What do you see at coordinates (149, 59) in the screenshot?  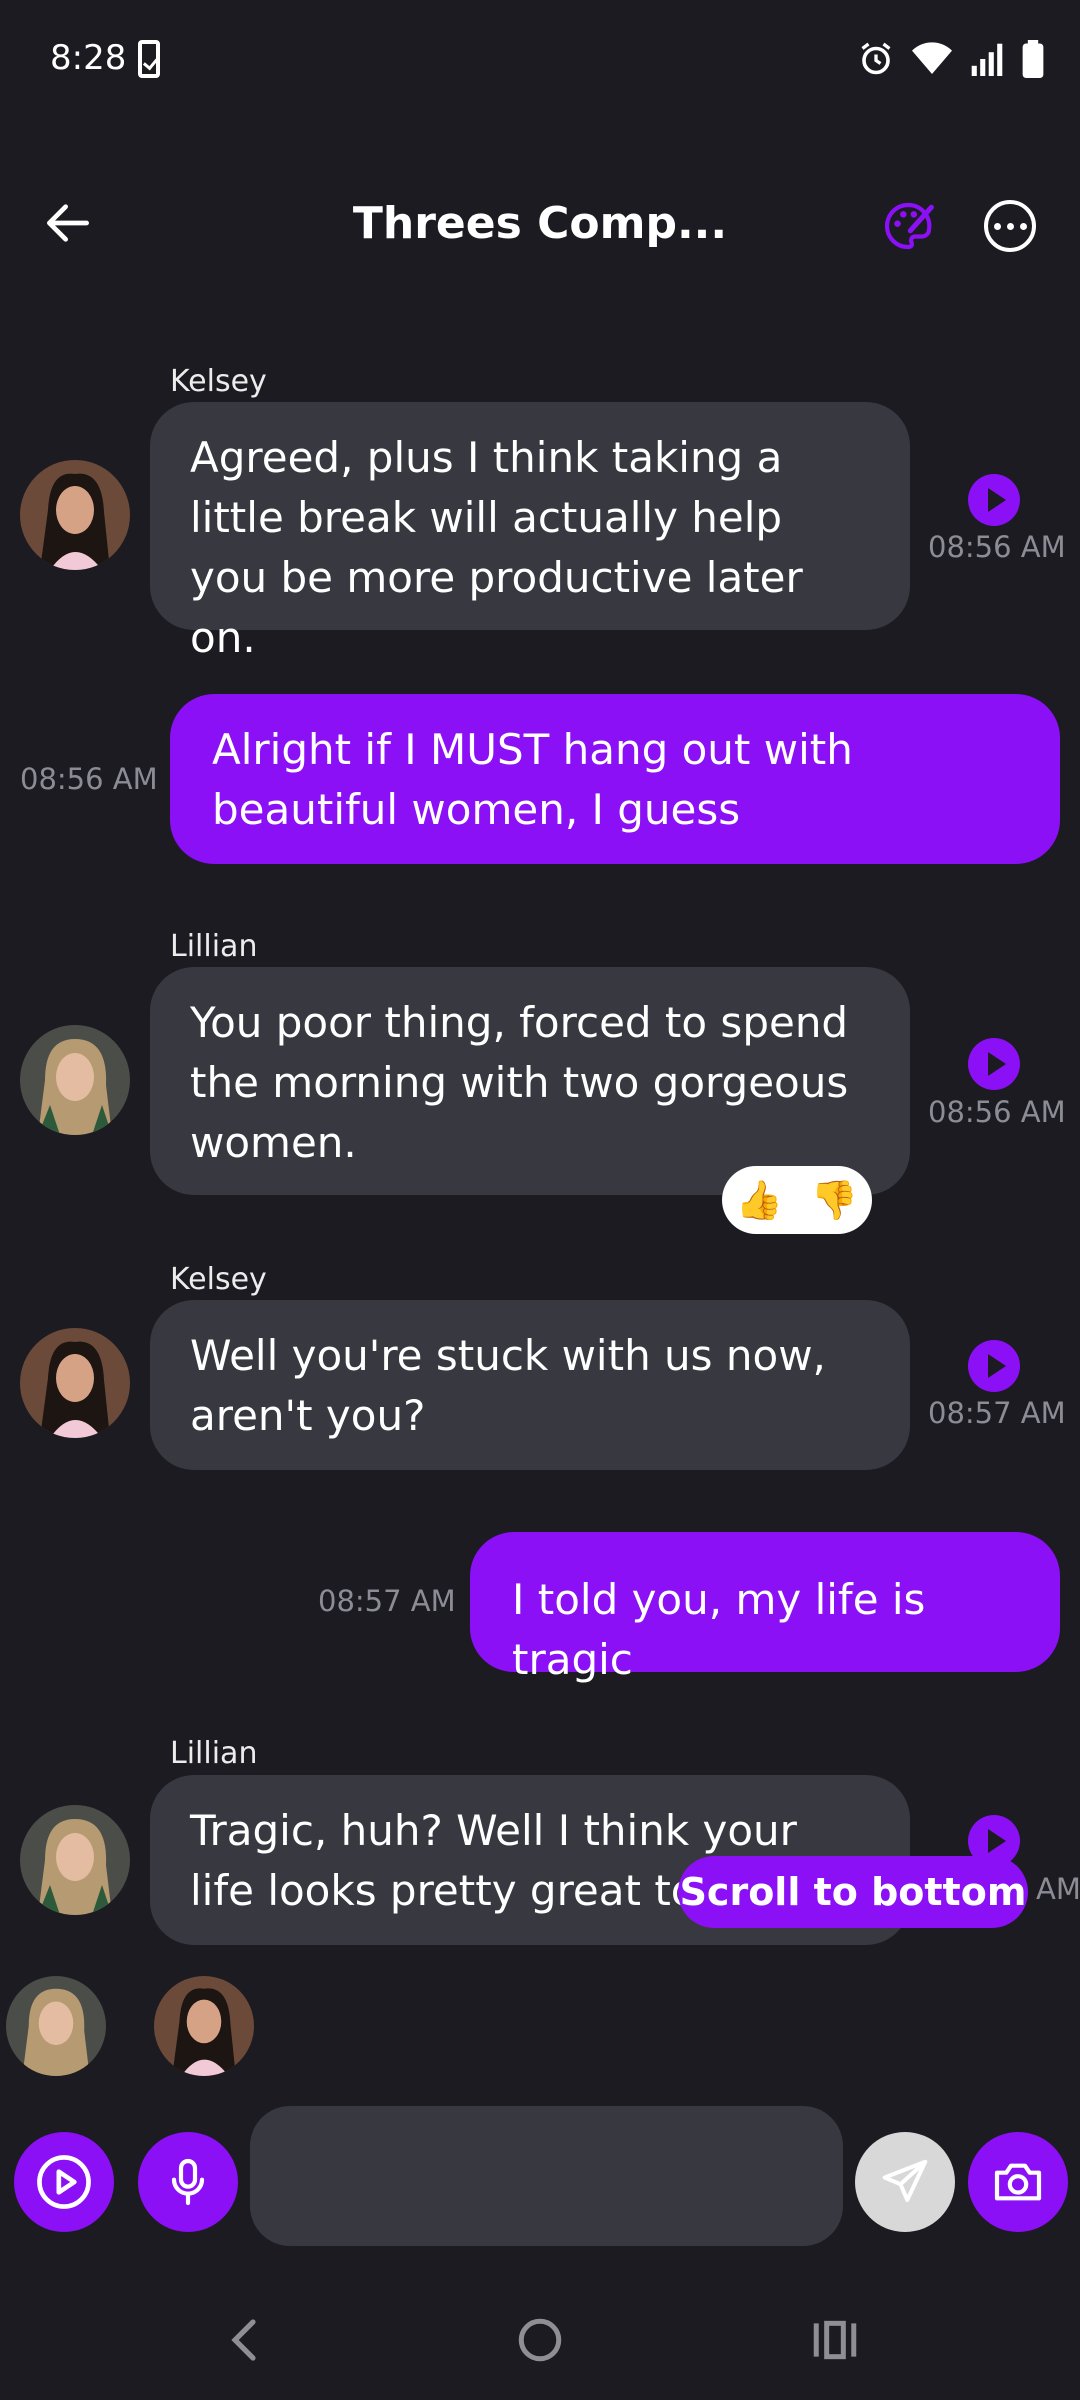 I see `phone-check-icon` at bounding box center [149, 59].